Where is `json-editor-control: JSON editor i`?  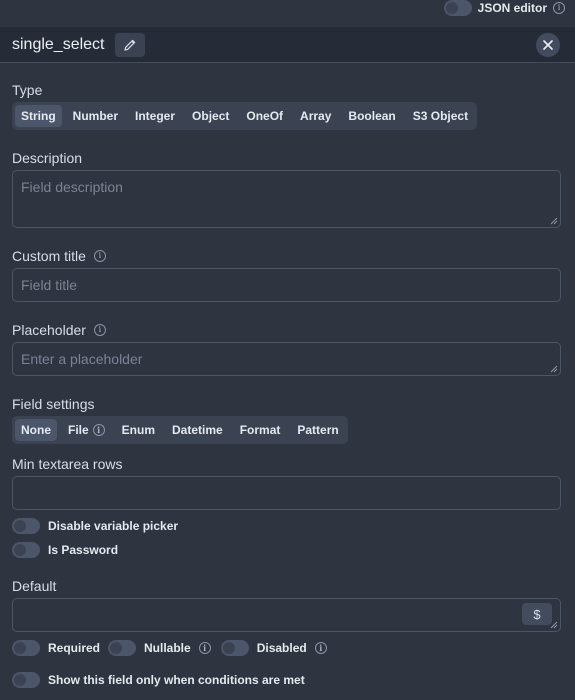 json-editor-control: JSON editor i is located at coordinates (504, 8).